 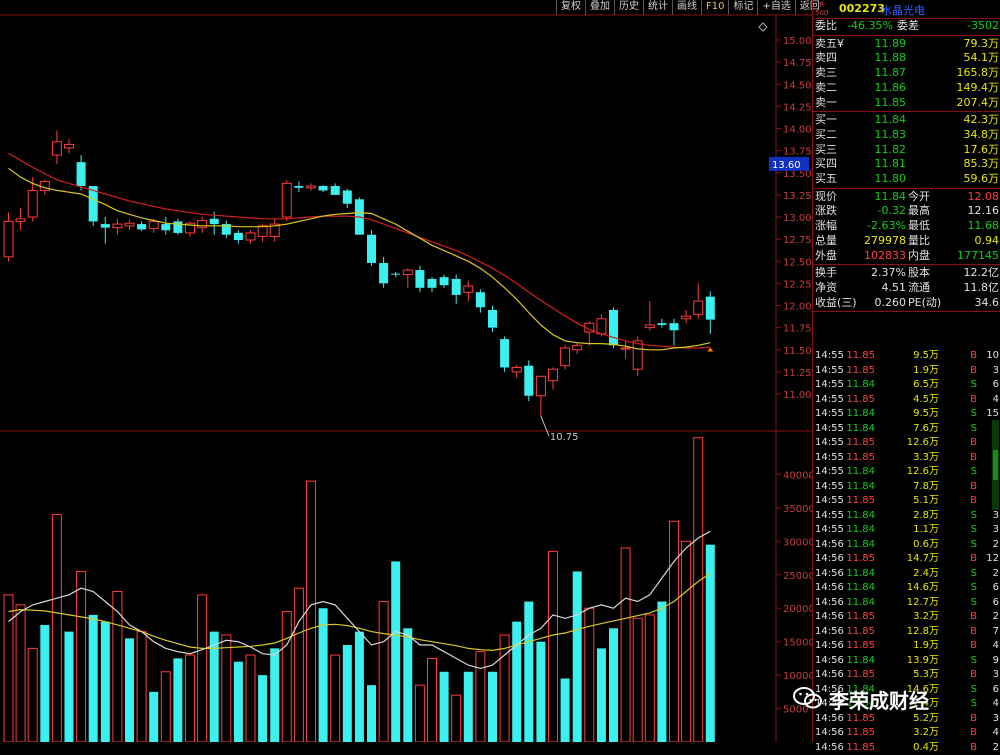 What do you see at coordinates (982, 288) in the screenshot?
I see `info-value: 11.8亿` at bounding box center [982, 288].